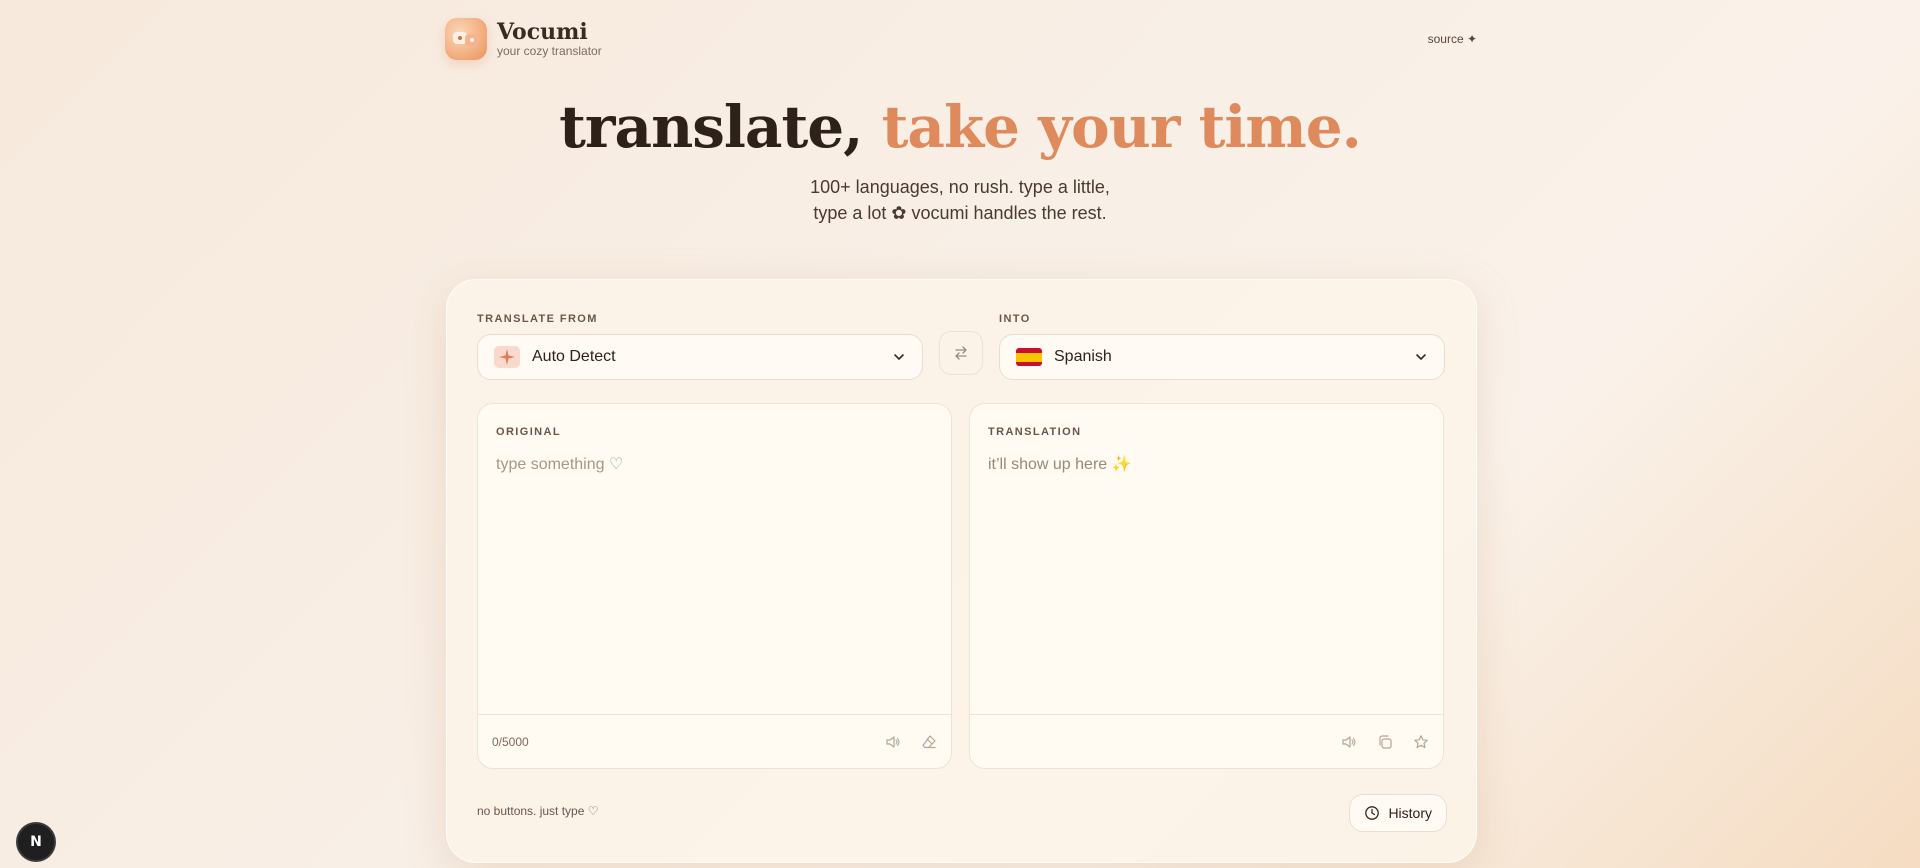 The height and width of the screenshot is (868, 1920). I want to click on app-tagline: your cozy translator, so click(549, 51).